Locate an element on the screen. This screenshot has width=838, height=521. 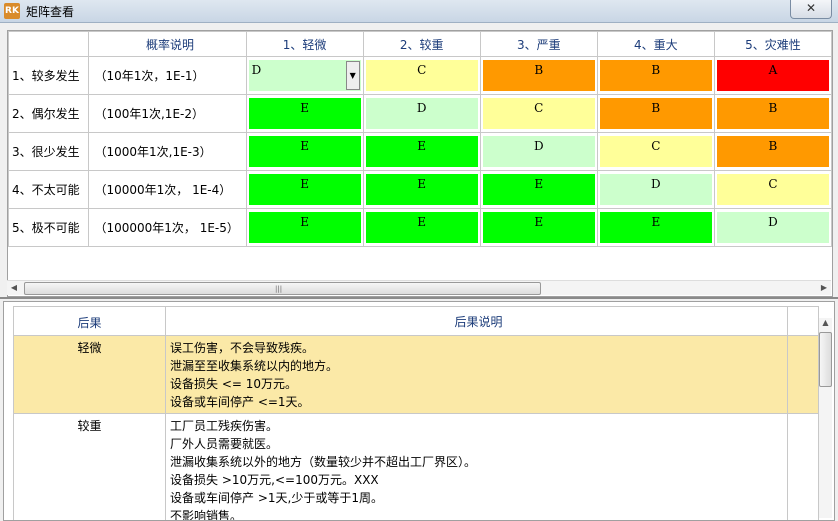
matrix-row: 4、不太可能 （10000年1次， 1E-4） E E E D C is located at coordinates (420, 190).